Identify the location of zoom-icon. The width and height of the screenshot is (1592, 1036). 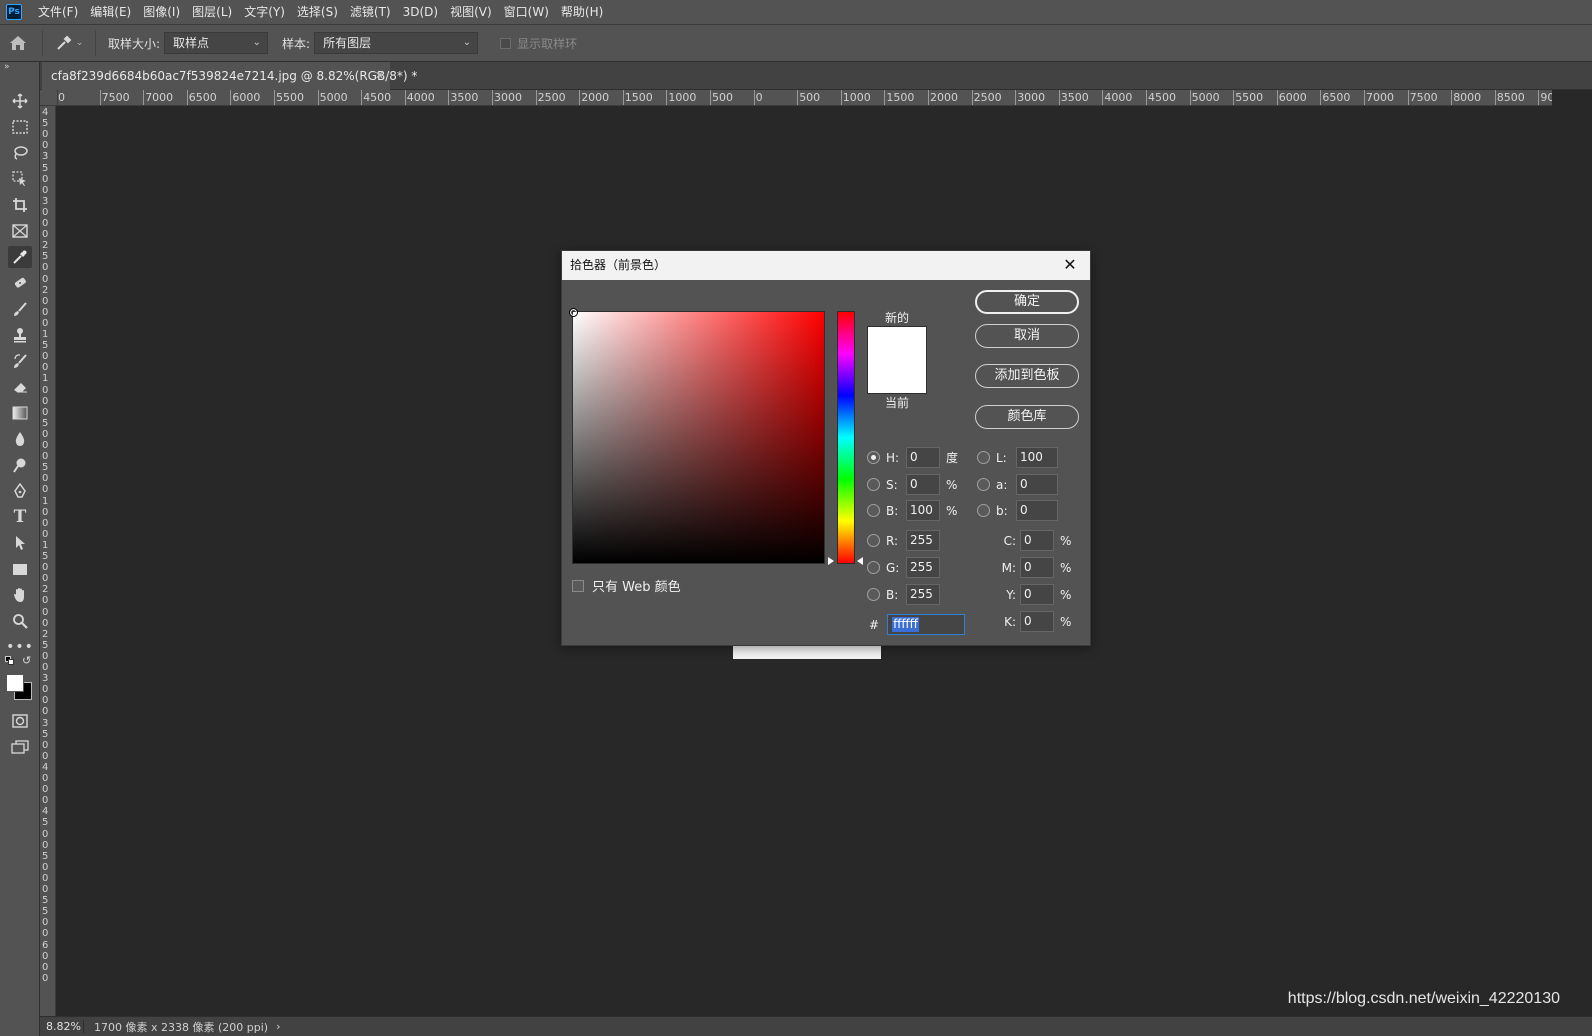
(20, 621).